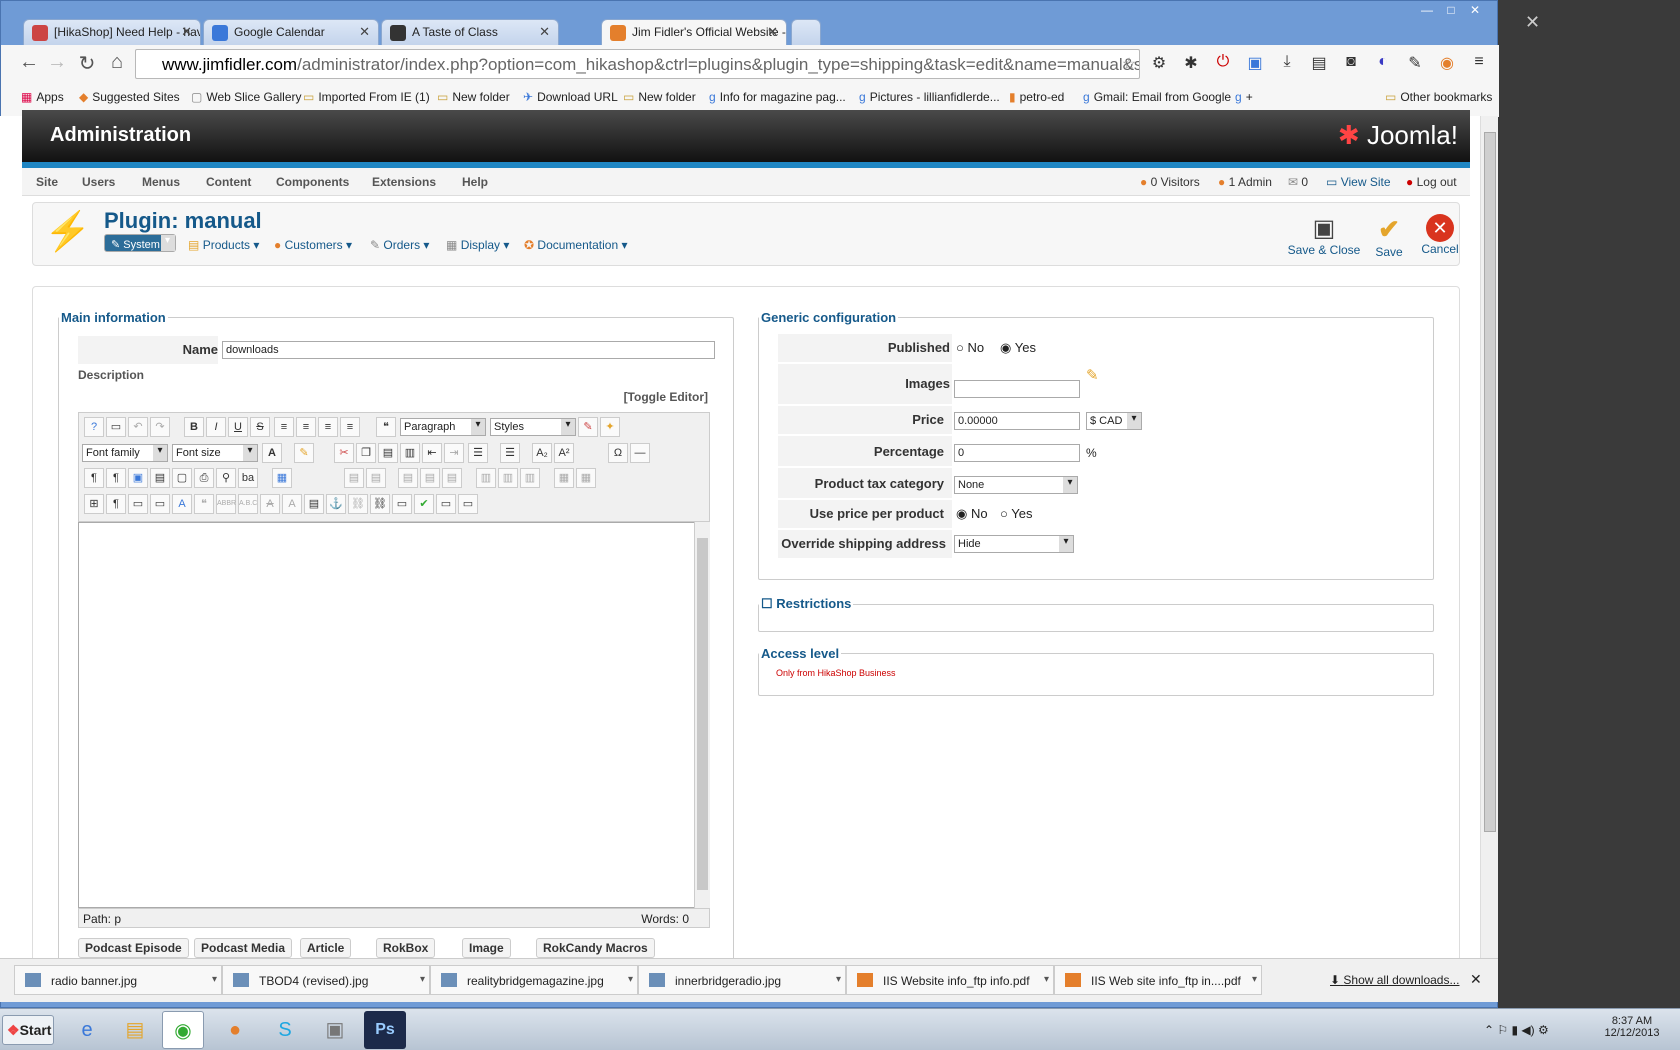  What do you see at coordinates (394, 715) in the screenshot?
I see `editor-textarea` at bounding box center [394, 715].